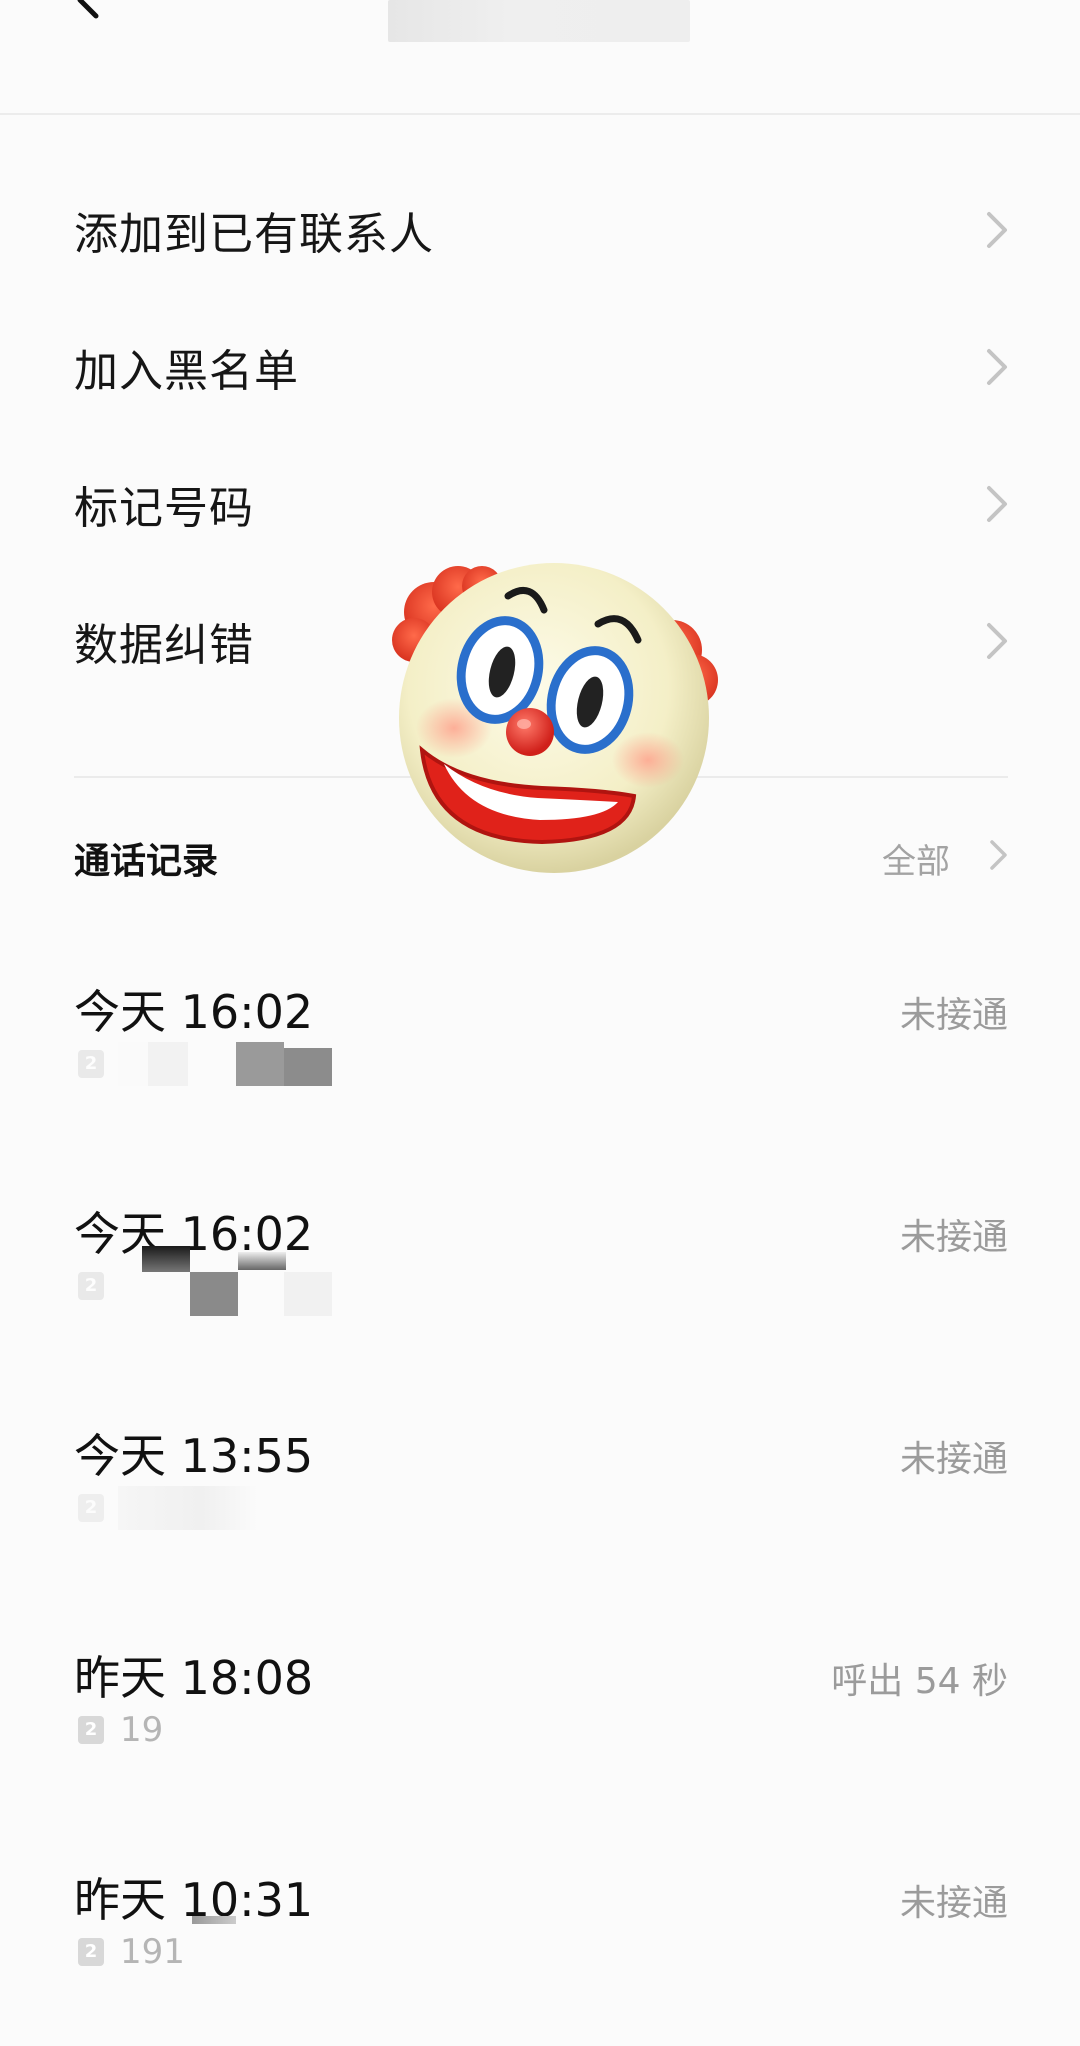 The image size is (1080, 2046). Describe the element at coordinates (540, 1955) in the screenshot. I see `call-log-entry: 昨天 10:31 未接通 2 191` at that location.